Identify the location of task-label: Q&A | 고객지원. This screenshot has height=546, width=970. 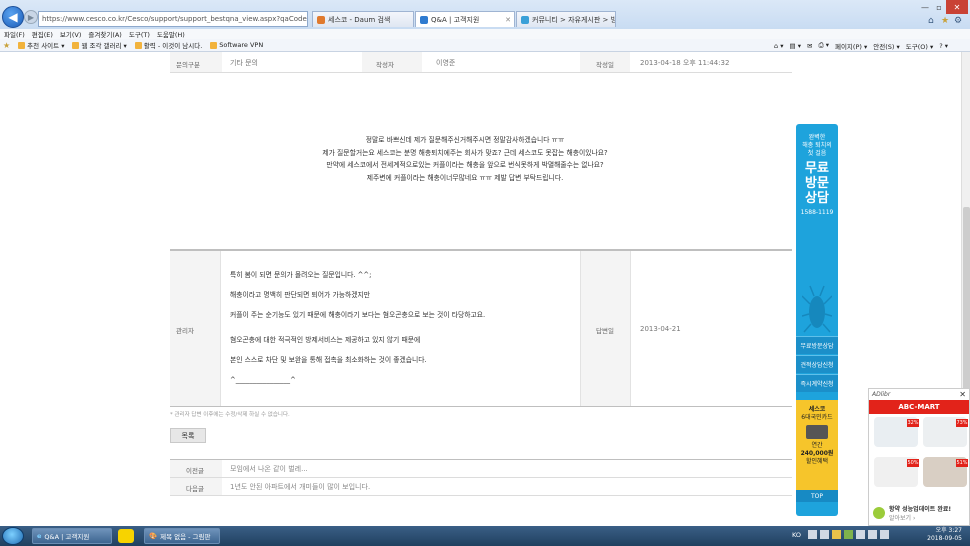
(67, 537).